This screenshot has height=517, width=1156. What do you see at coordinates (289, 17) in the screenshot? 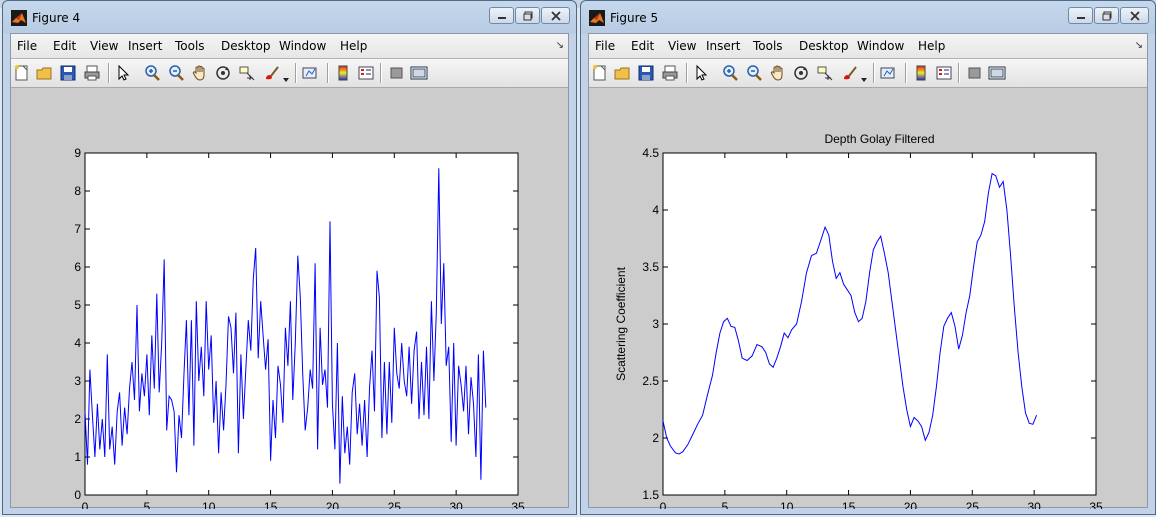
I see `title-bar: Figure 4` at bounding box center [289, 17].